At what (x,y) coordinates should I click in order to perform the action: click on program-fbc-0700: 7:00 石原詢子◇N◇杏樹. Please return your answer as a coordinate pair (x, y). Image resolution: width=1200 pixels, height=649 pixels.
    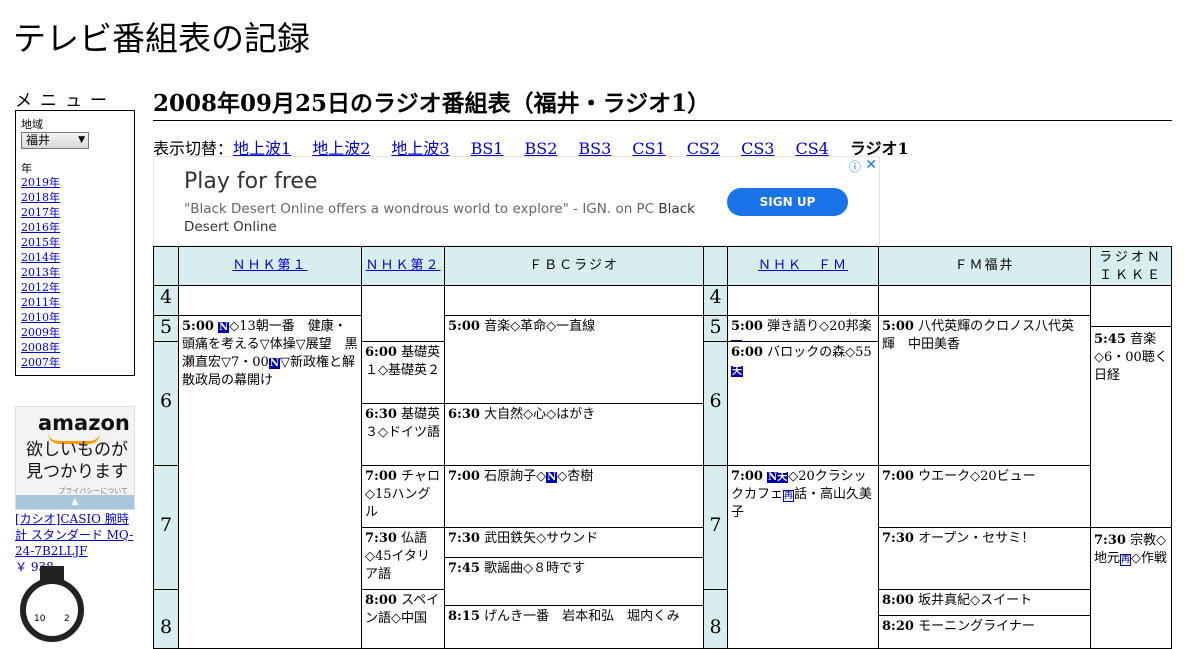
    Looking at the image, I should click on (574, 496).